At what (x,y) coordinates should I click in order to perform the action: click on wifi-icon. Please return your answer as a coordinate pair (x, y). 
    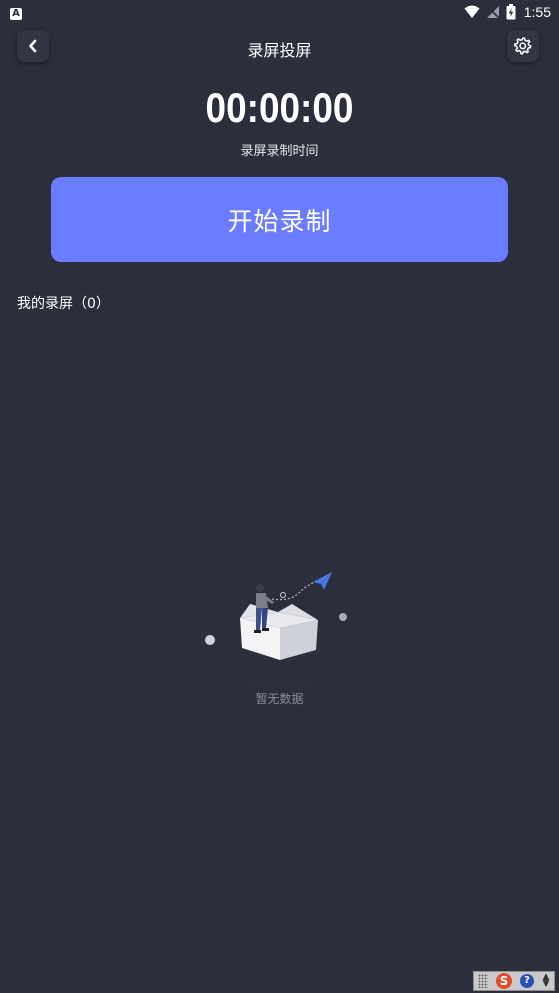
    Looking at the image, I should click on (472, 11).